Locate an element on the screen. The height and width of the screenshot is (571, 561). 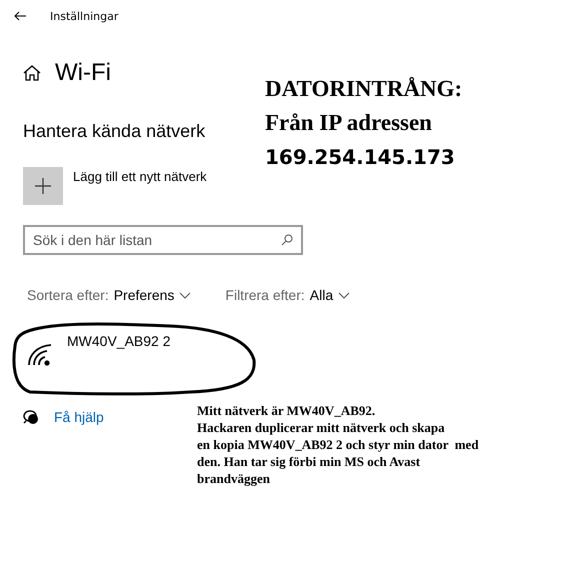
annotation-text: den. Han tar sig förbi min MS och Avast is located at coordinates (309, 461).